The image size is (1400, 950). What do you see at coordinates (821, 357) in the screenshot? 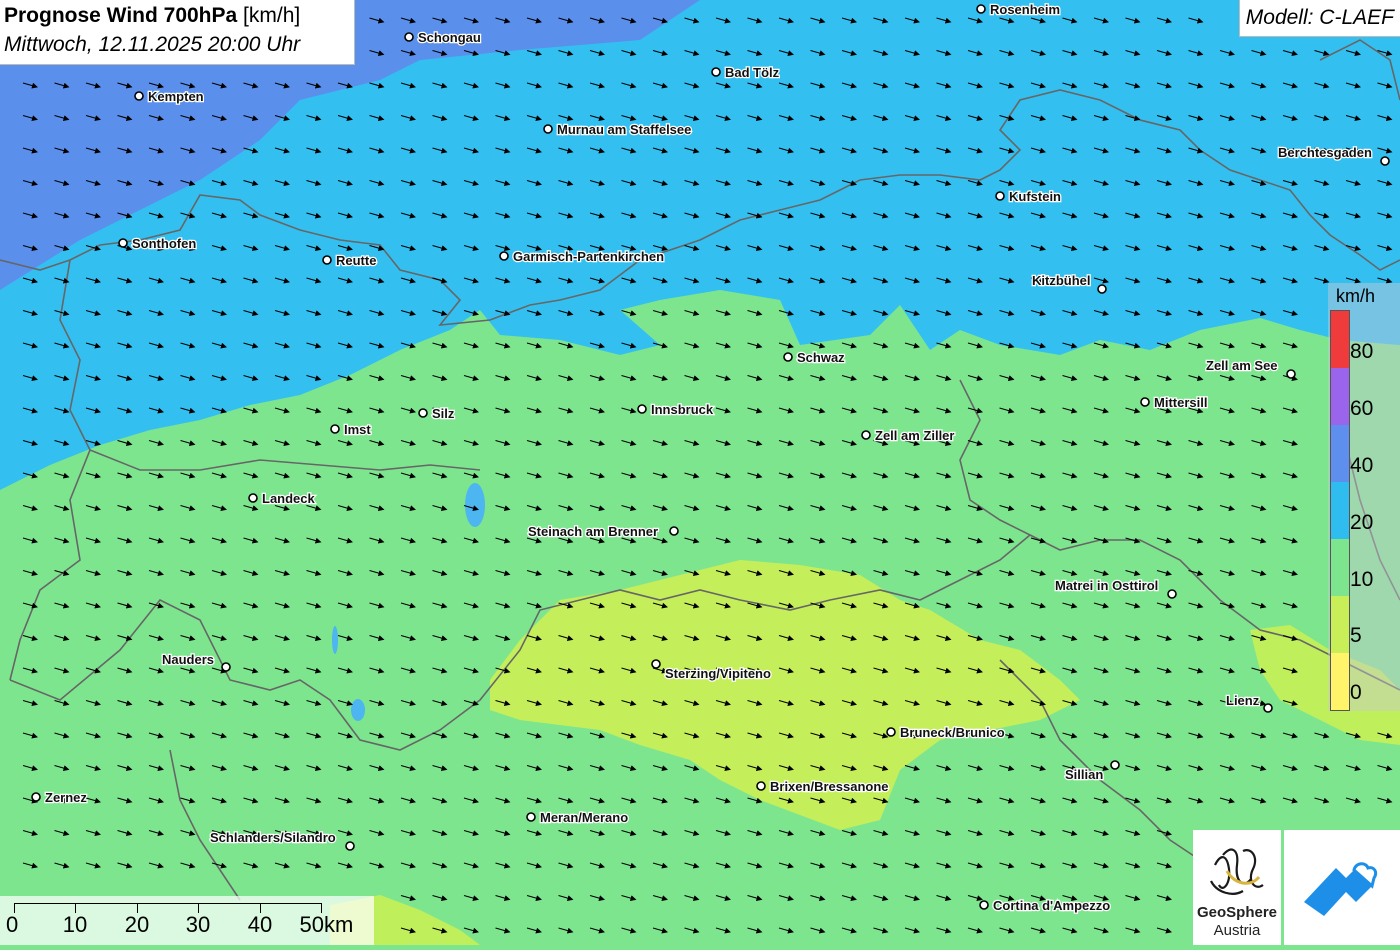
I see `city-label: Schwaz` at bounding box center [821, 357].